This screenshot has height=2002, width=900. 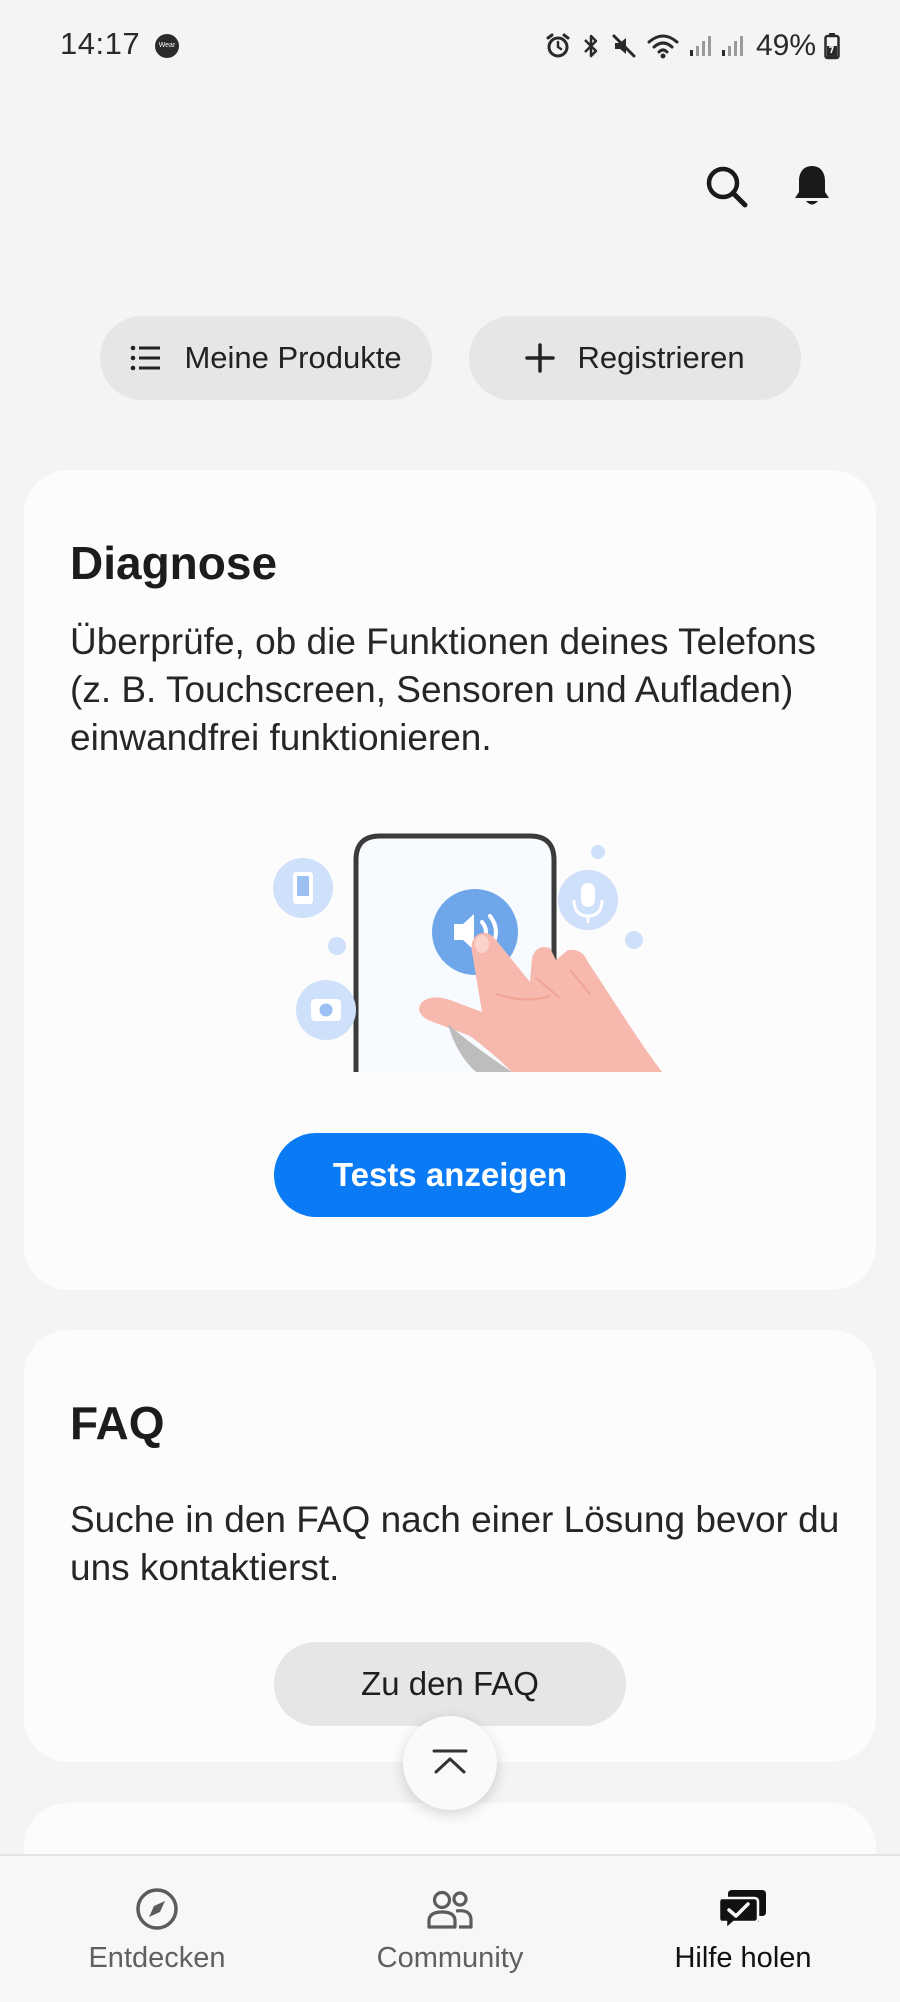 I want to click on search-button, so click(x=726, y=186).